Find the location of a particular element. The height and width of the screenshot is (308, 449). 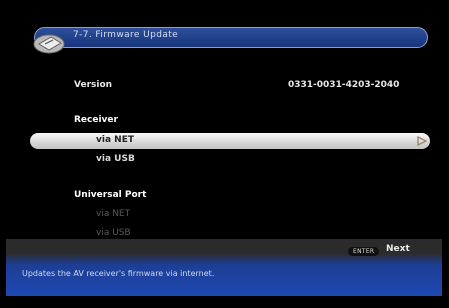

receiver-via-net-label: via NET is located at coordinates (115, 140).